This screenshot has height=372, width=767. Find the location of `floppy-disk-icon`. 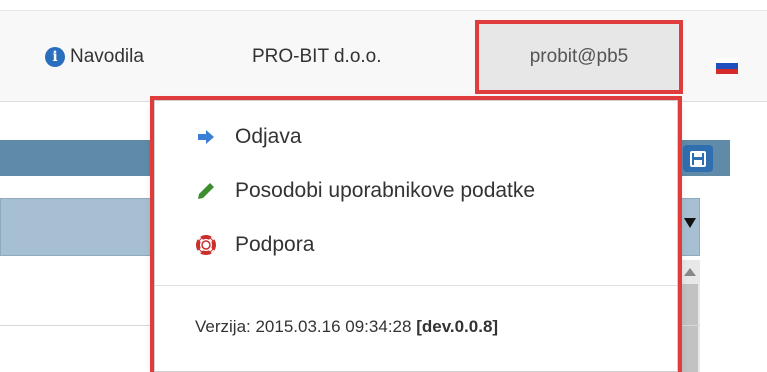

floppy-disk-icon is located at coordinates (698, 158).